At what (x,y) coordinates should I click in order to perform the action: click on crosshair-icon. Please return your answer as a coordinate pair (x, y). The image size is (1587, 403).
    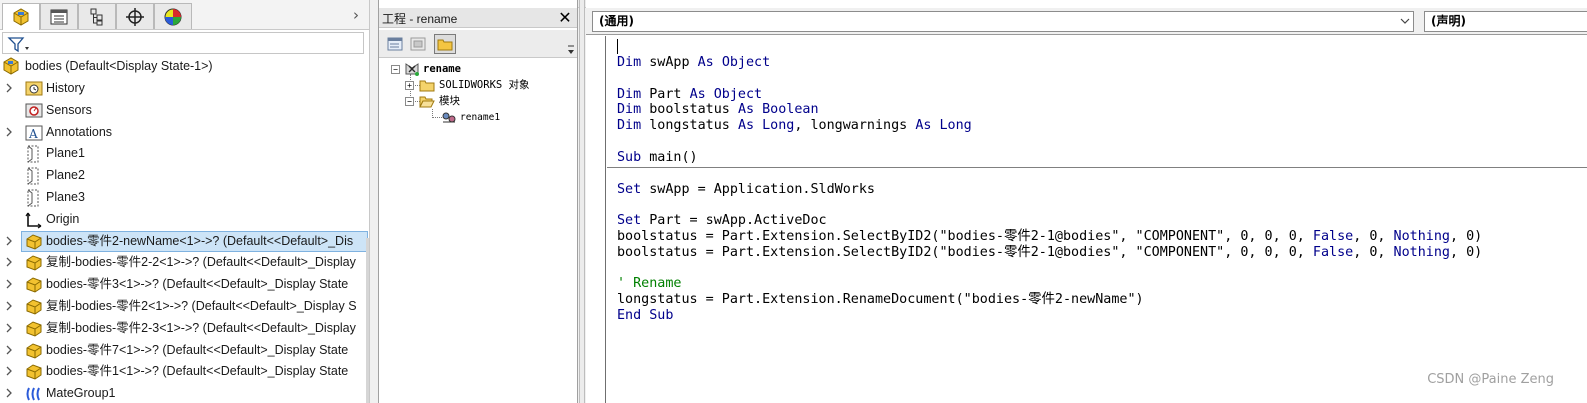
    Looking at the image, I should click on (135, 16).